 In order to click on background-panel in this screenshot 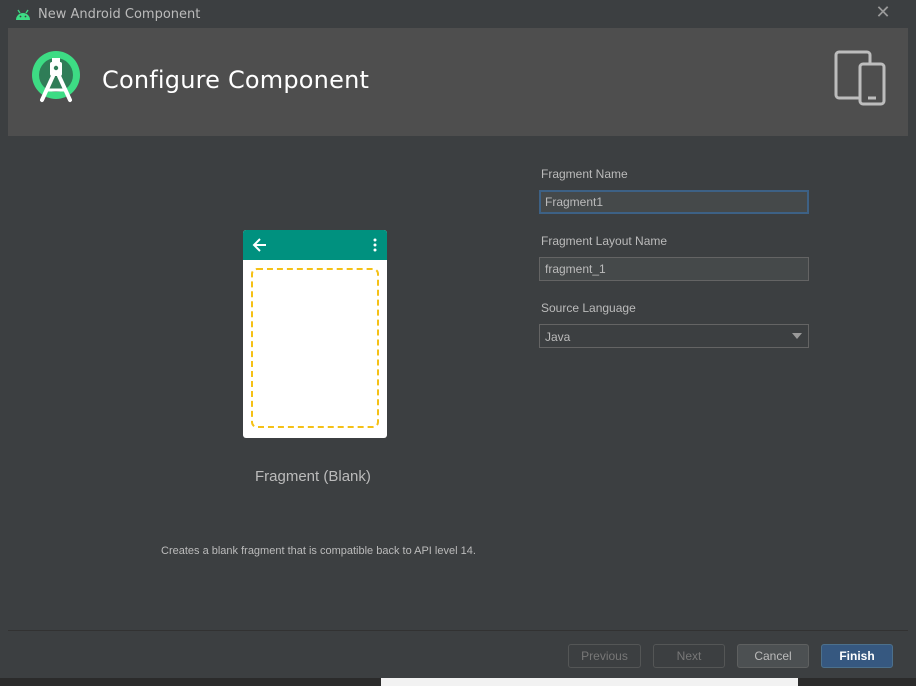, I will do `click(589, 682)`.